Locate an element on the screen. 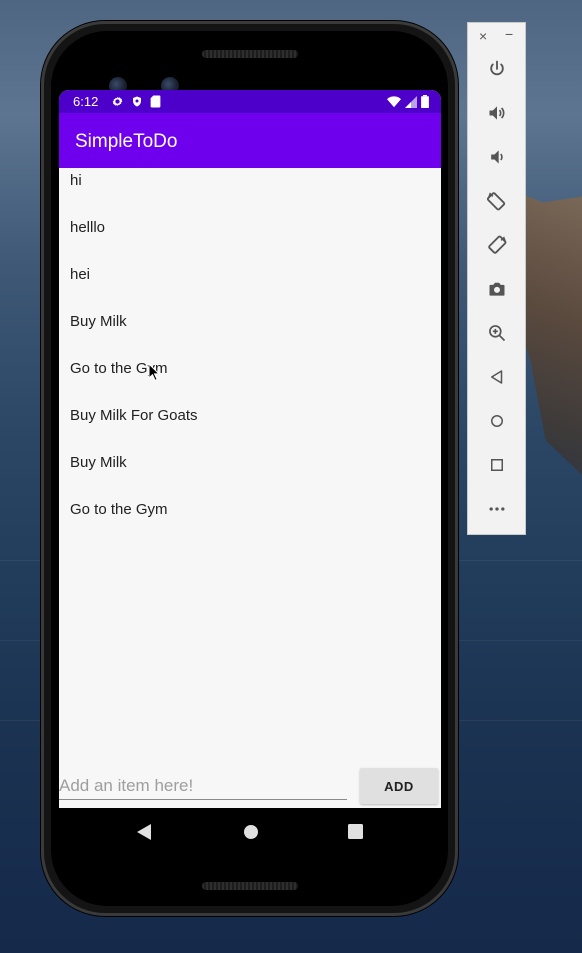 The width and height of the screenshot is (582, 953). volume-up-icon is located at coordinates (497, 113).